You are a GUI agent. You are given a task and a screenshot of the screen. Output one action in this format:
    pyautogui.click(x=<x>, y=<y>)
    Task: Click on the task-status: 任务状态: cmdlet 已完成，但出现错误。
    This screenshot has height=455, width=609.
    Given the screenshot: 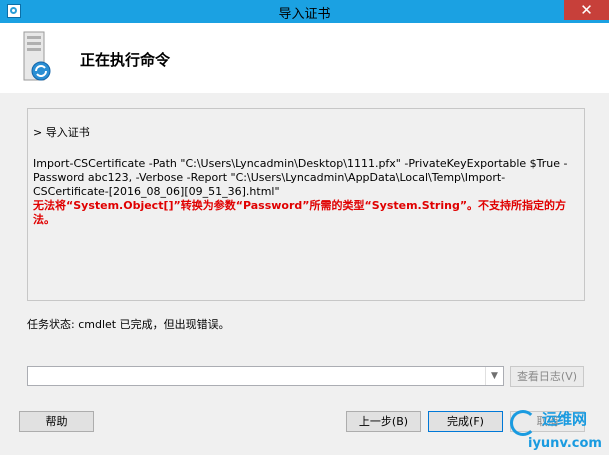 What is the action you would take?
    pyautogui.click(x=128, y=324)
    